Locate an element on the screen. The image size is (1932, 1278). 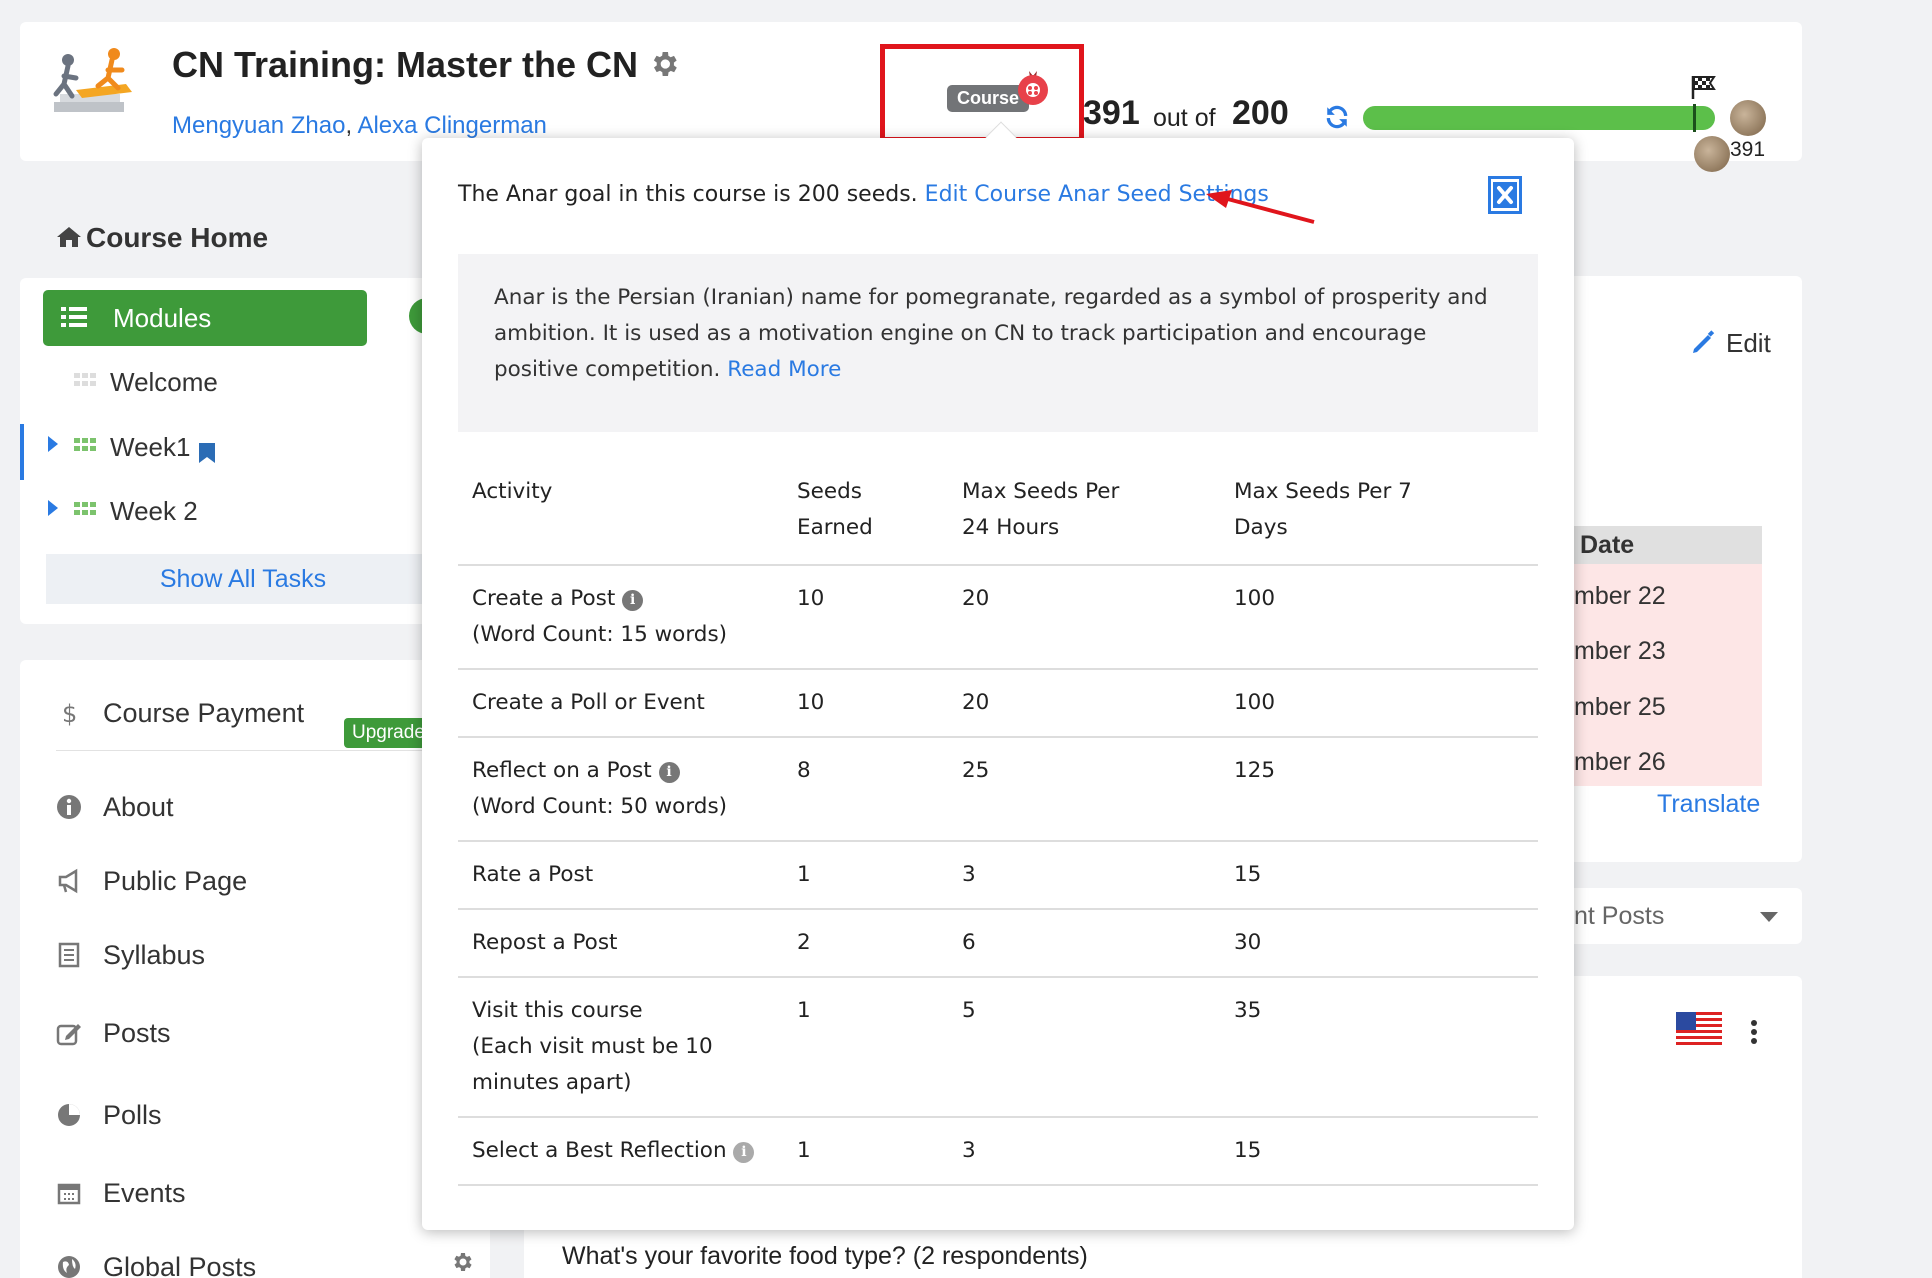
read-more-link: Read More is located at coordinates (784, 369).